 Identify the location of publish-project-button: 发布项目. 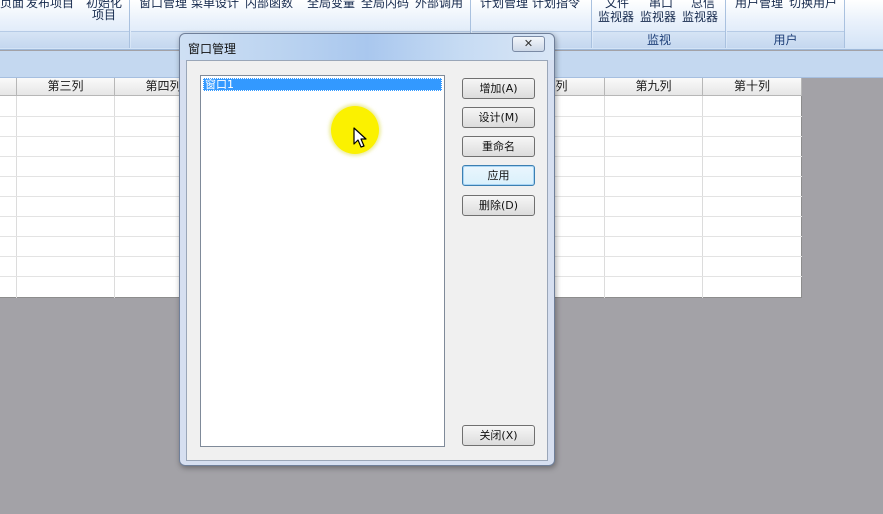
(50, 5).